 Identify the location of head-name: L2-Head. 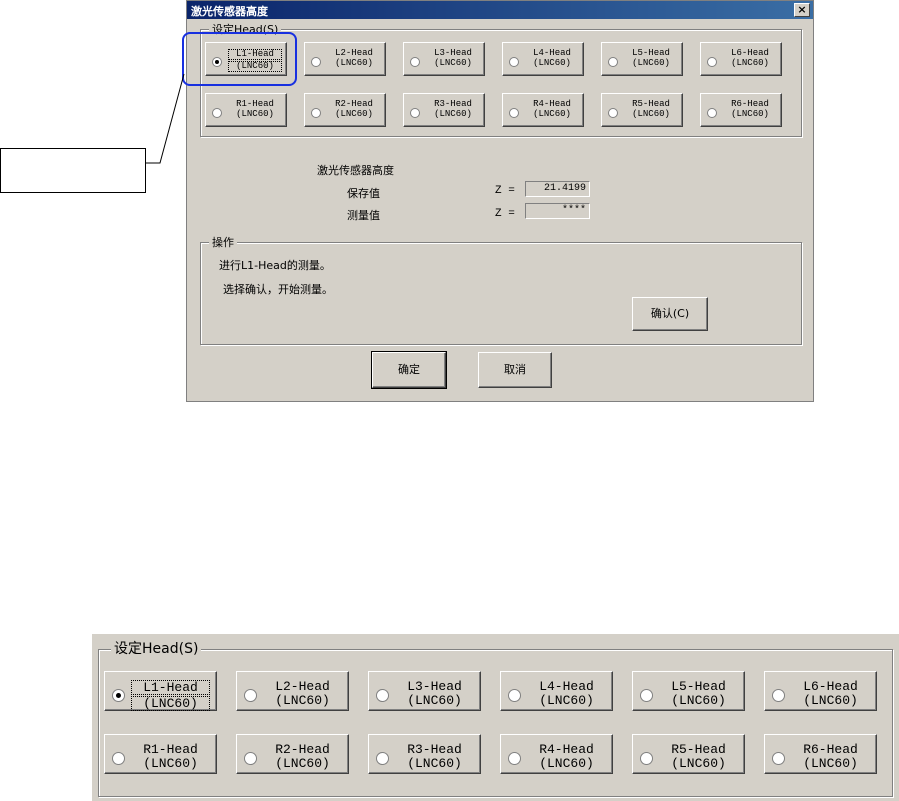
(302, 686).